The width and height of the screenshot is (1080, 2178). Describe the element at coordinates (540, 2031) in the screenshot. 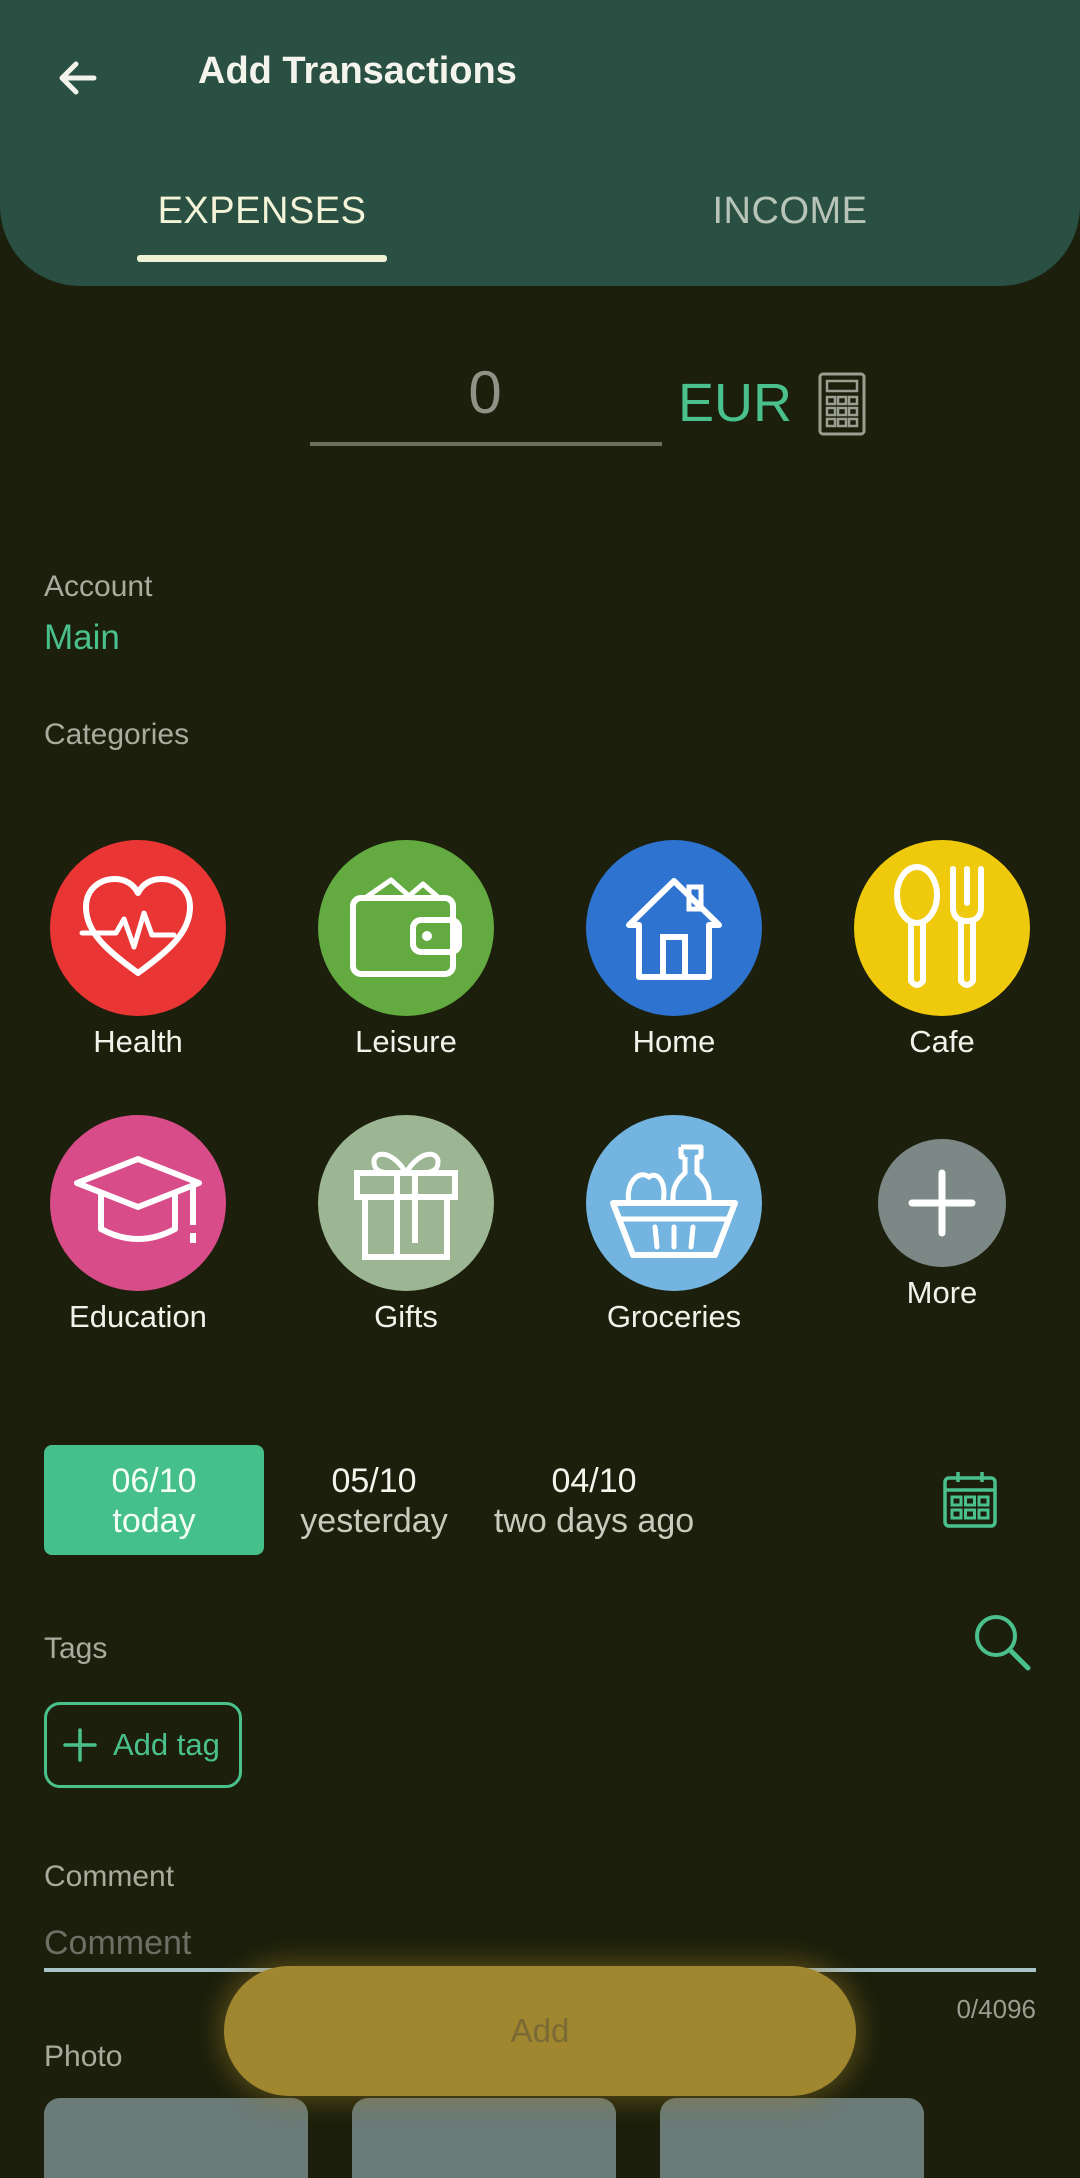

I see `add-button: Add` at that location.